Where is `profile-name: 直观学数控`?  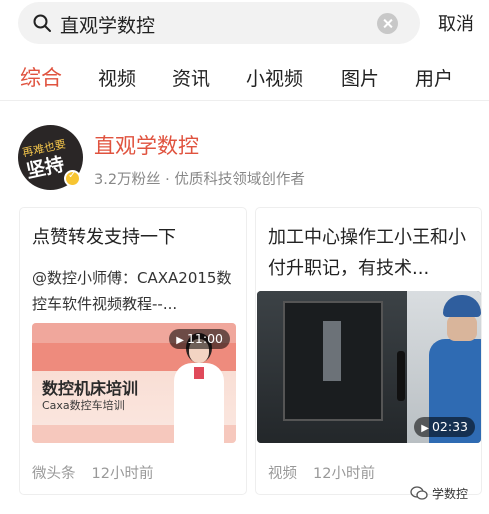
profile-name: 直观学数控 is located at coordinates (146, 145).